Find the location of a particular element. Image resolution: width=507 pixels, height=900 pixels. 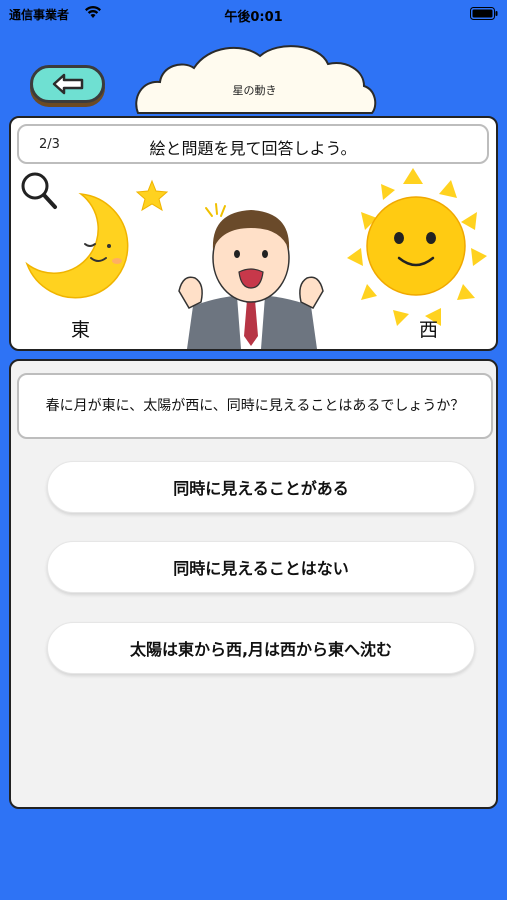

question-text: 春に月が東に、太陽が西に、同時に見えることはあるでしょうか？ is located at coordinates (255, 406).